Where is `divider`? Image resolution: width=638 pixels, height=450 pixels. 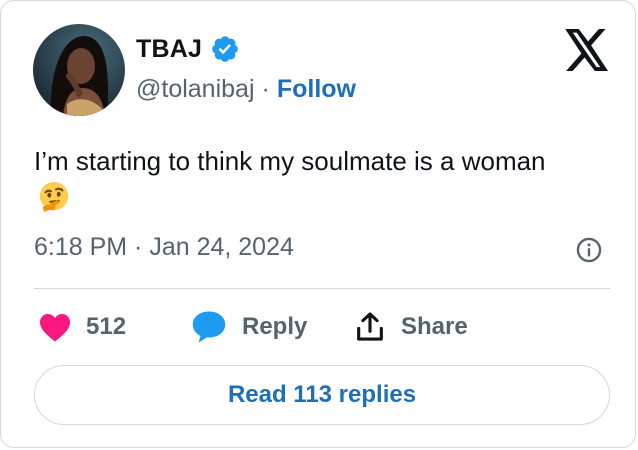 divider is located at coordinates (322, 288).